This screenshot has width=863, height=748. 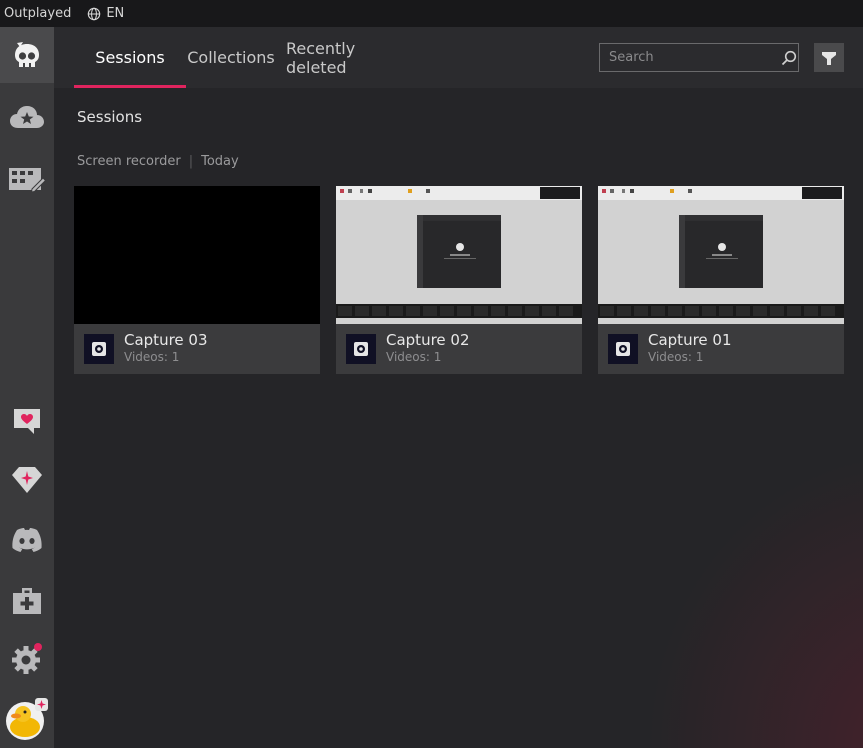 I want to click on user-avatar, so click(x=27, y=719).